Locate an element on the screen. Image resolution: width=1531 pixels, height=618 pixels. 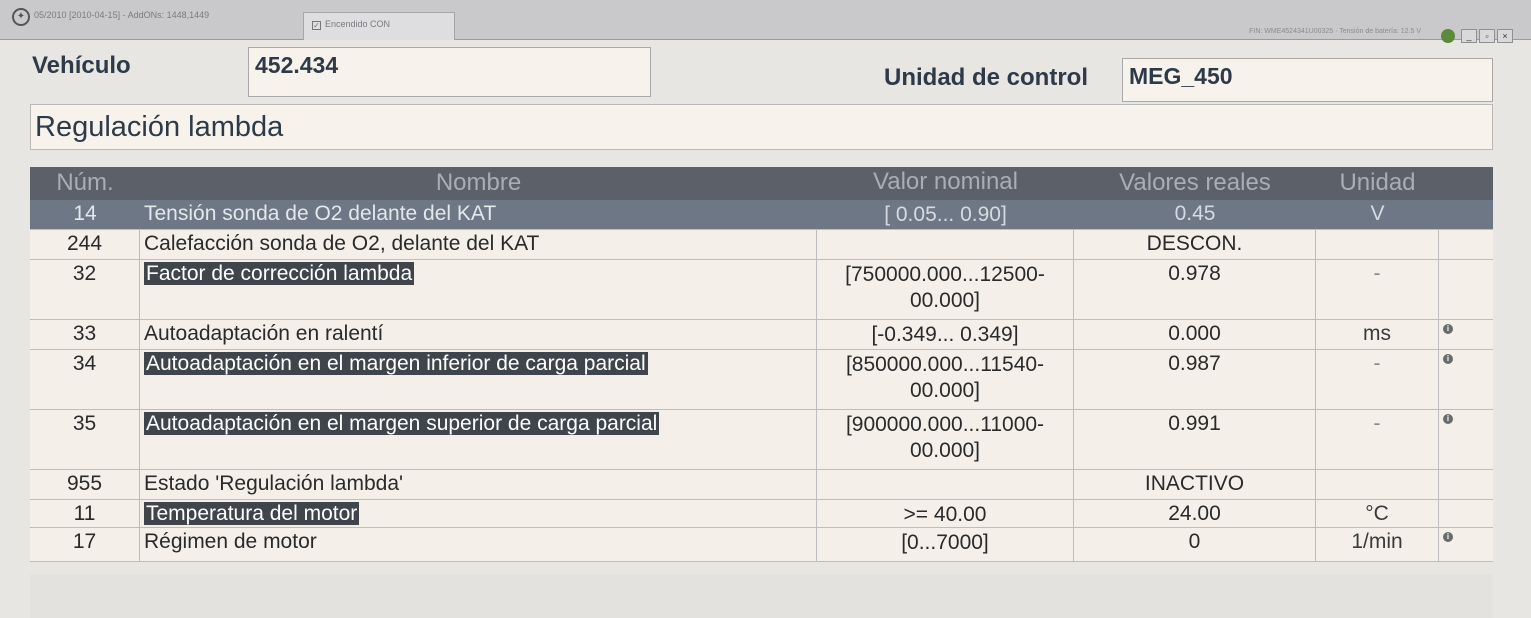
tab-ignition: ✓ Encendido CON is located at coordinates (379, 26).